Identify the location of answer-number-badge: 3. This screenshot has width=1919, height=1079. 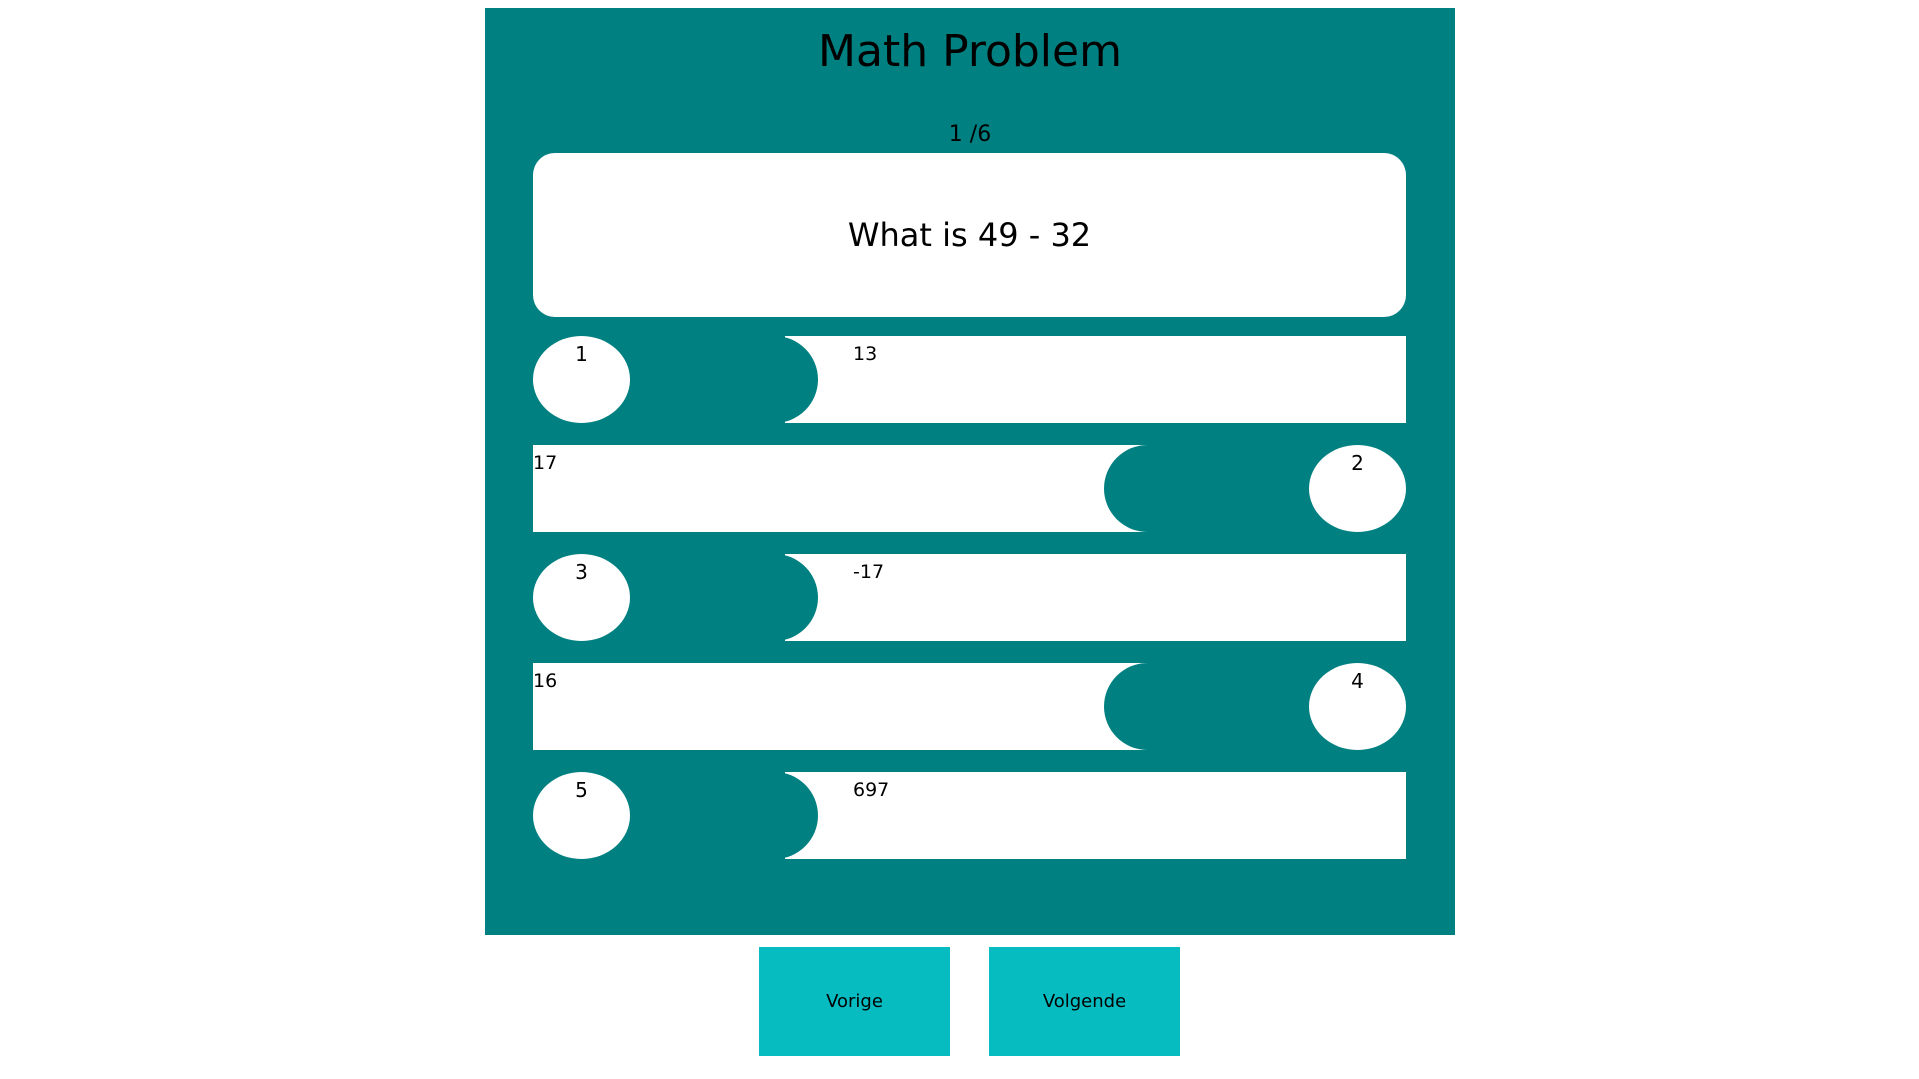
(581, 597).